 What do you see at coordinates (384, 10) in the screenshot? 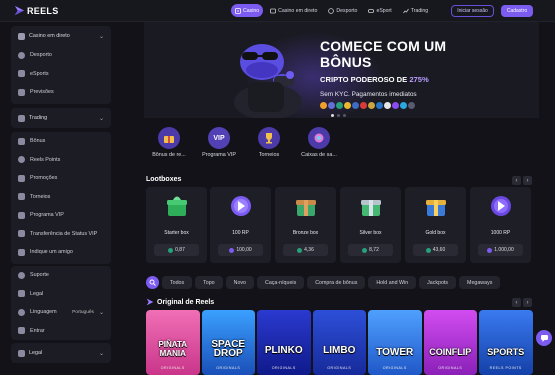
I see `nav-label: eSport` at bounding box center [384, 10].